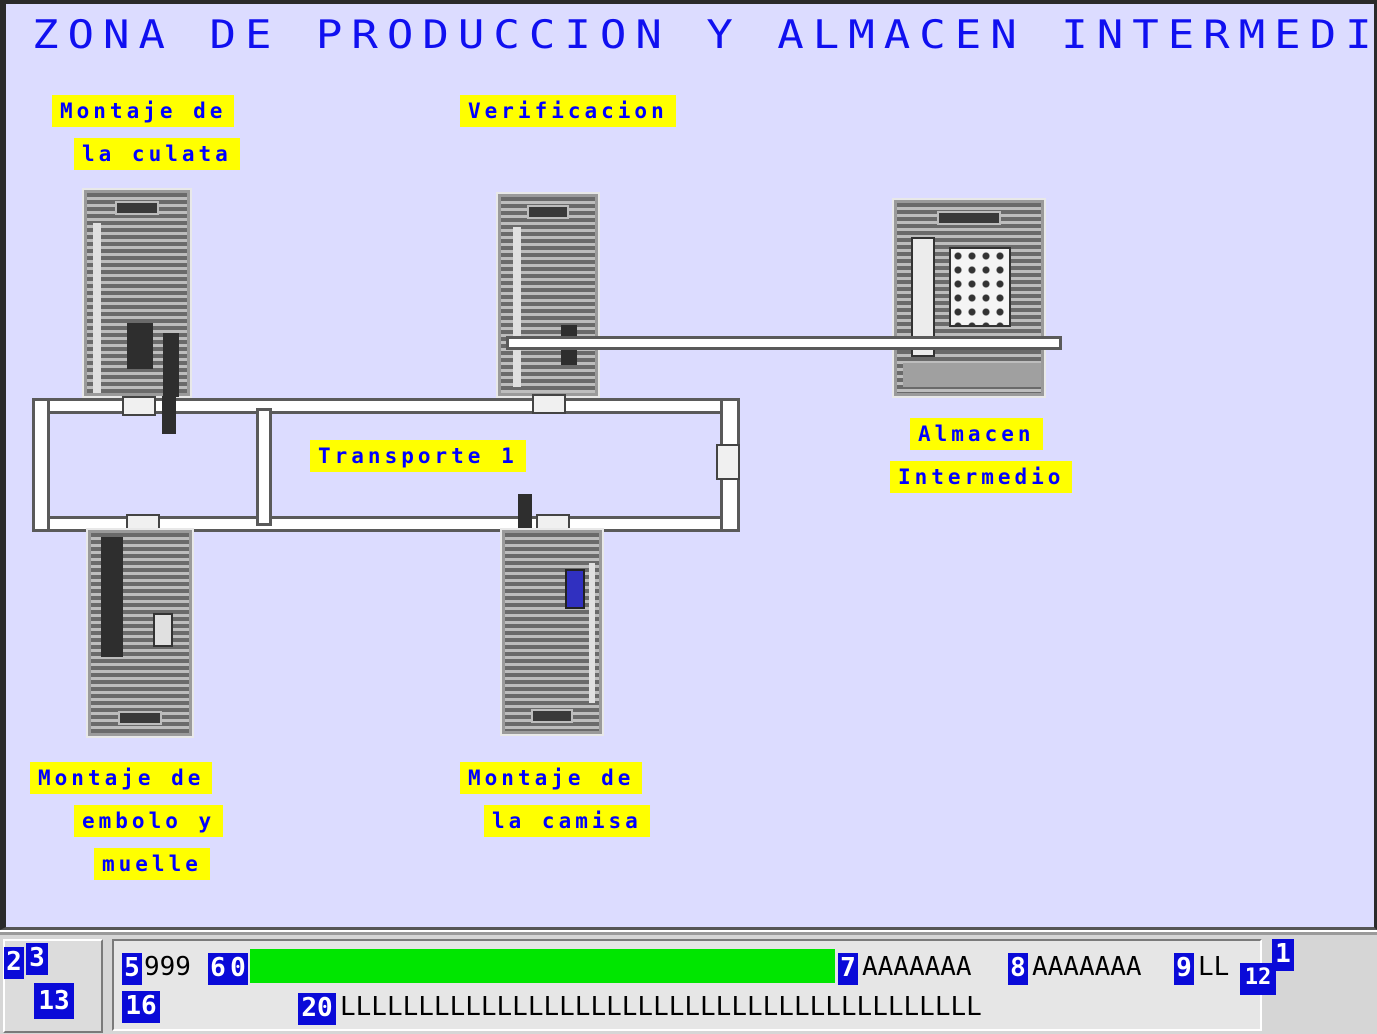  What do you see at coordinates (167, 967) in the screenshot?
I see `counter-value: 999` at bounding box center [167, 967].